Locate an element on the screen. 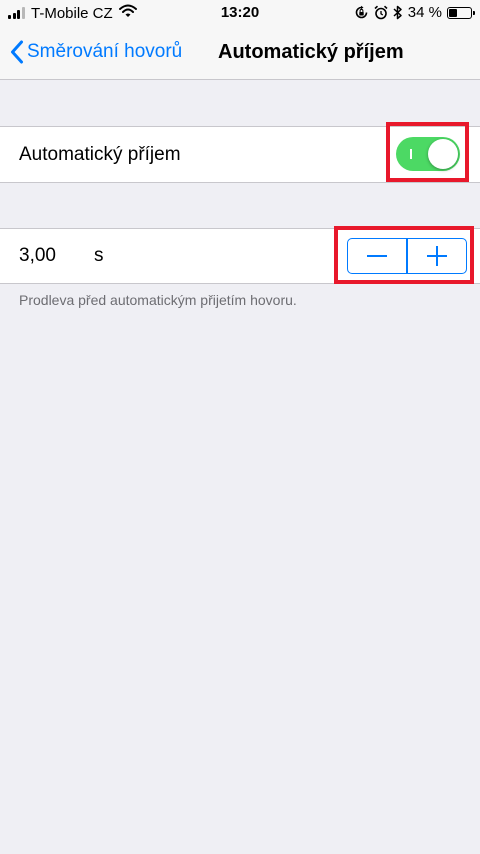 This screenshot has height=854, width=480. navigation-bar: Směrování hovorů Automatický příjem is located at coordinates (240, 54).